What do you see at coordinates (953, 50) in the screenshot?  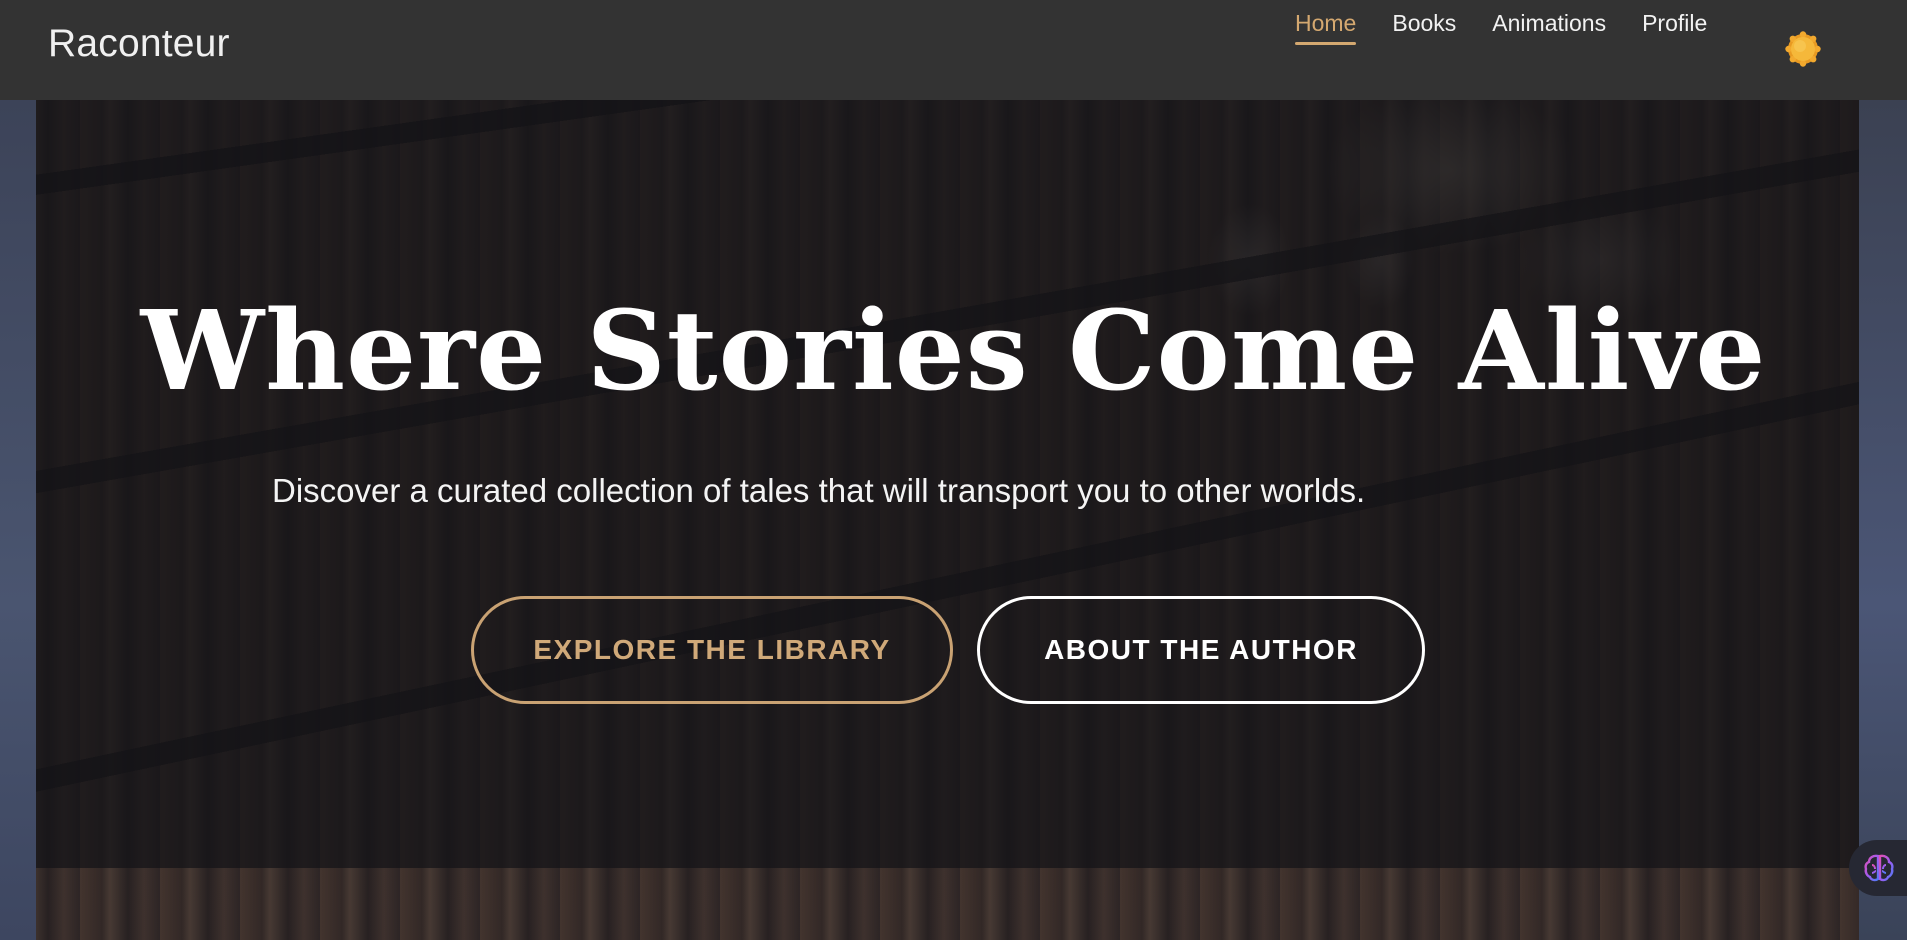 I see `navbar: Raconteur Home Books Animations Profile` at bounding box center [953, 50].